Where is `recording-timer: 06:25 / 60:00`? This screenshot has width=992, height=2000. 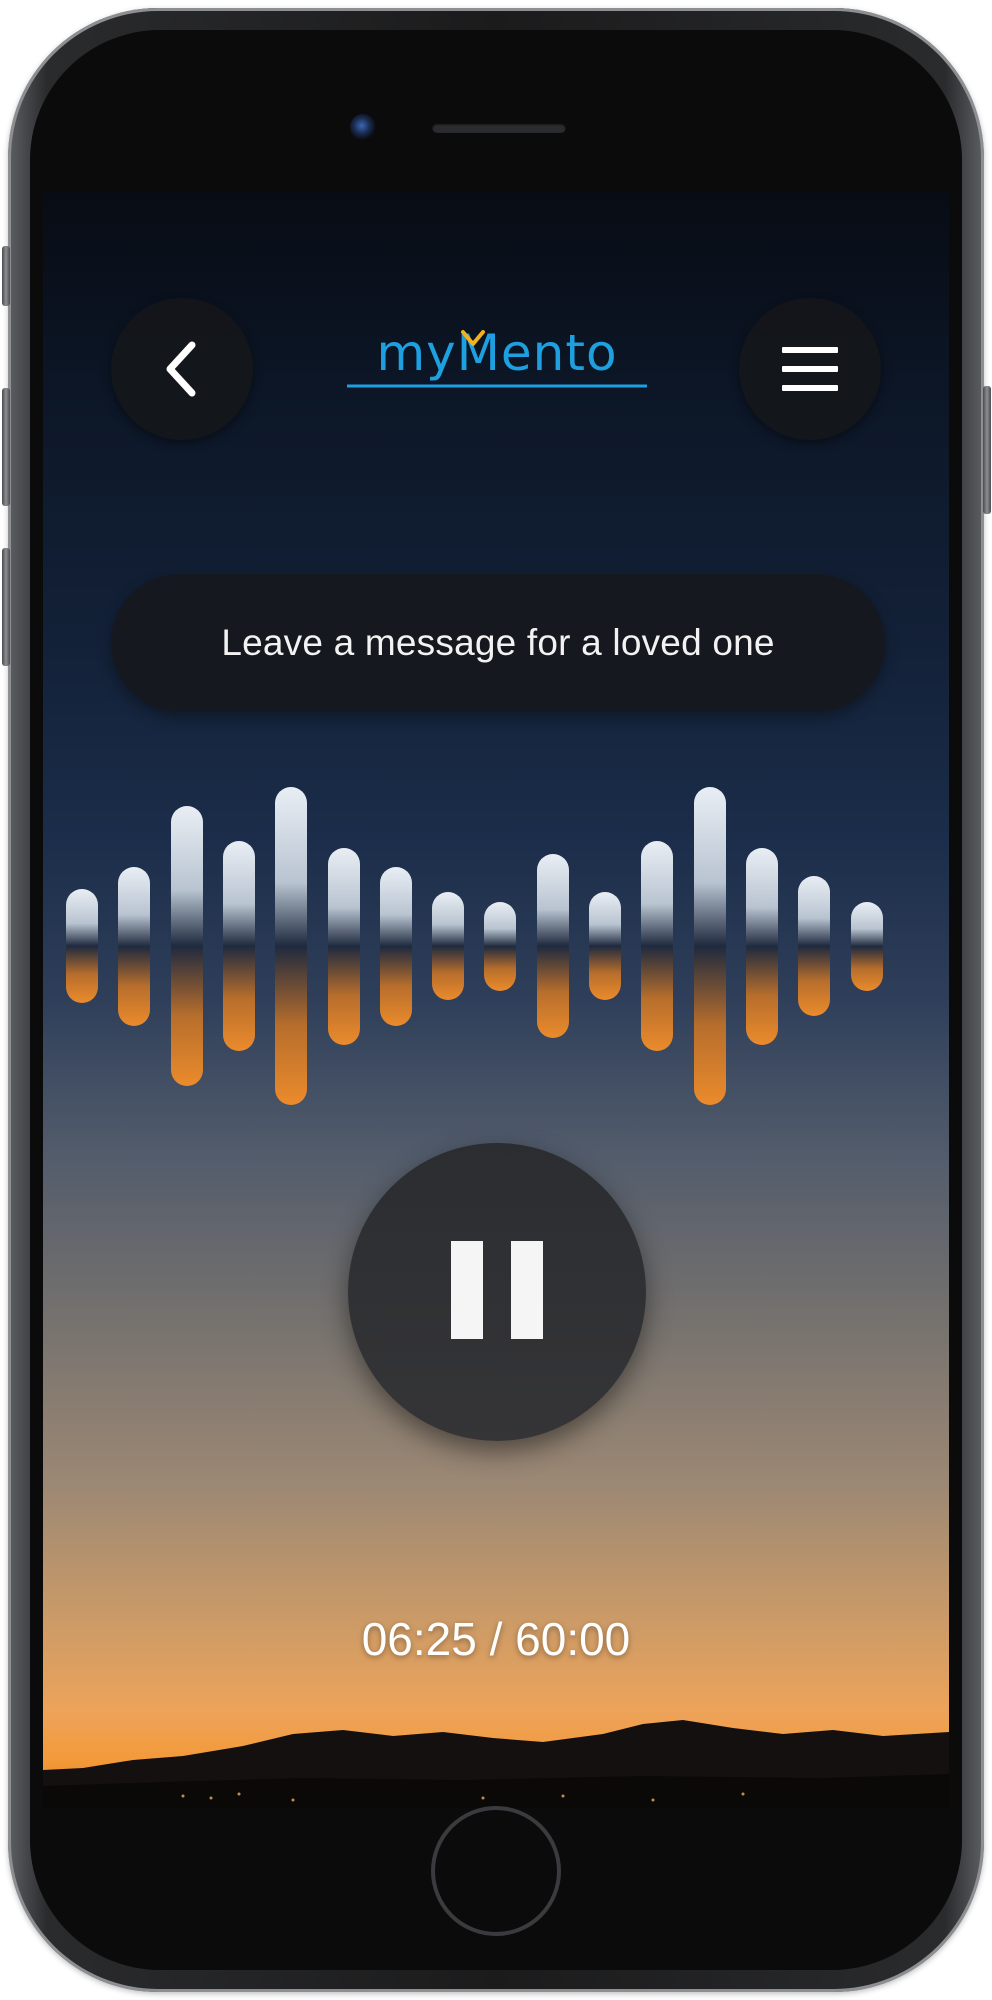
recording-timer: 06:25 / 60:00 is located at coordinates (496, 1639).